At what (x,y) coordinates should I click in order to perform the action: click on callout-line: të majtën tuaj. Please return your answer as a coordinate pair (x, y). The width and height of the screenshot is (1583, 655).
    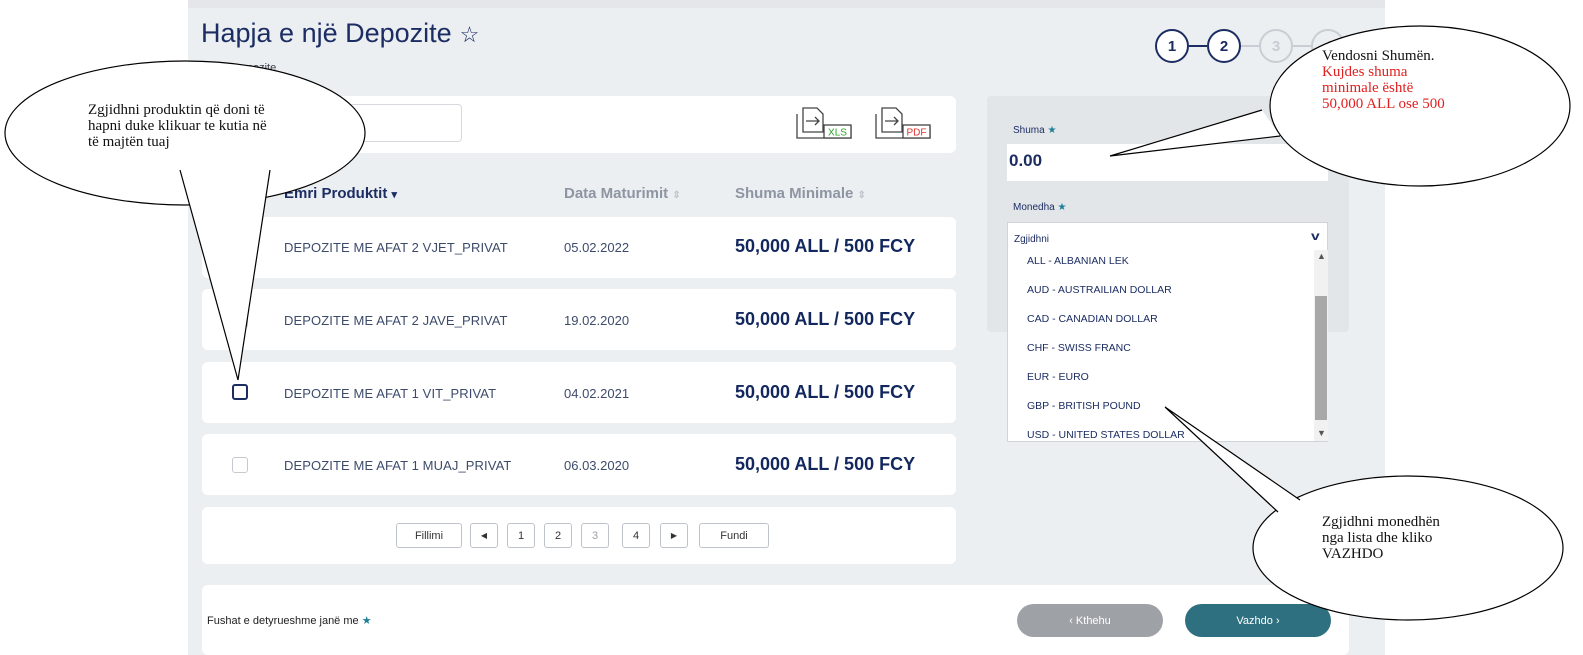
    Looking at the image, I should click on (129, 142).